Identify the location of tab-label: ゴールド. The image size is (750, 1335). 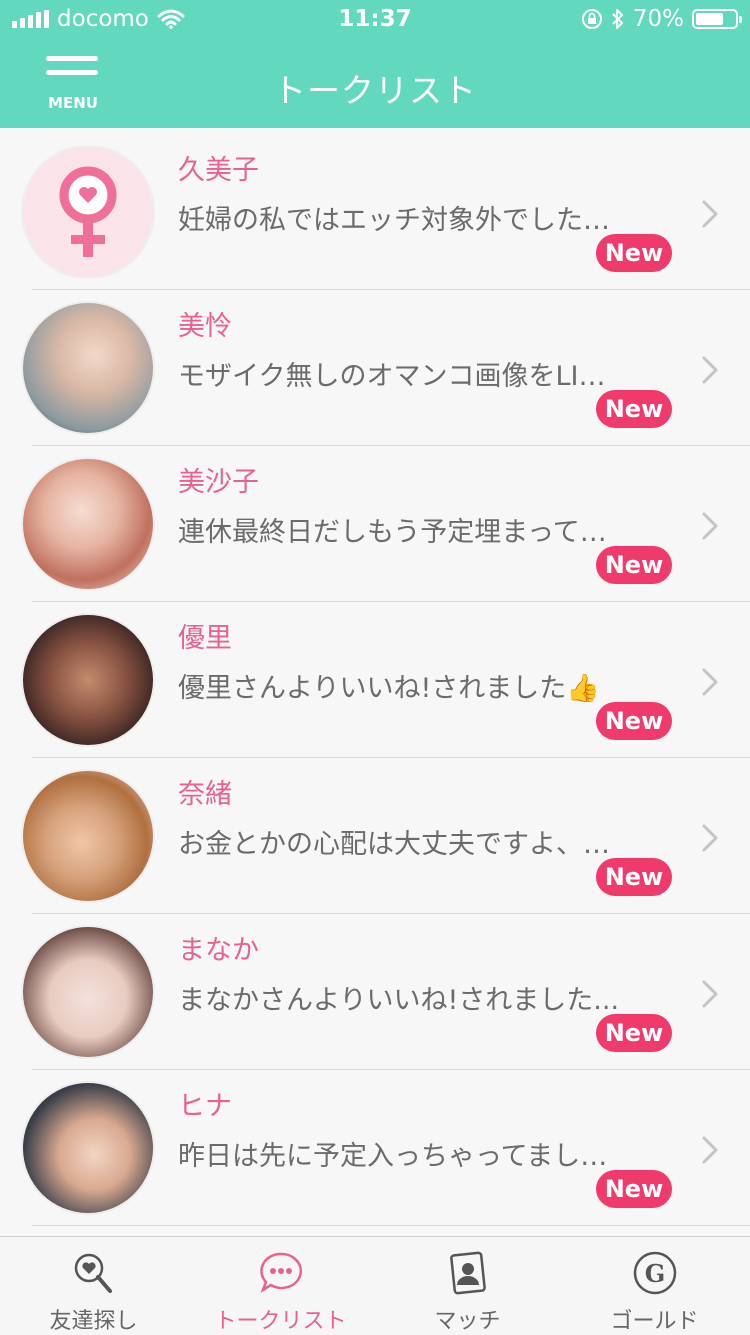
(654, 1321).